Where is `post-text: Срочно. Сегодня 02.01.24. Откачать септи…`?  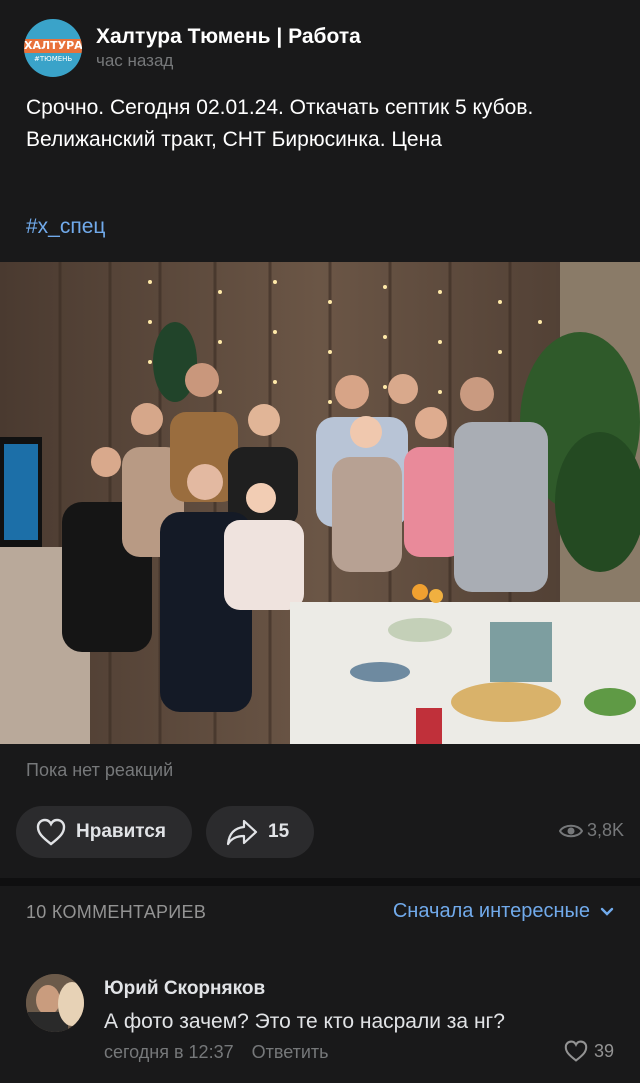 post-text: Срочно. Сегодня 02.01.24. Откачать септи… is located at coordinates (280, 123).